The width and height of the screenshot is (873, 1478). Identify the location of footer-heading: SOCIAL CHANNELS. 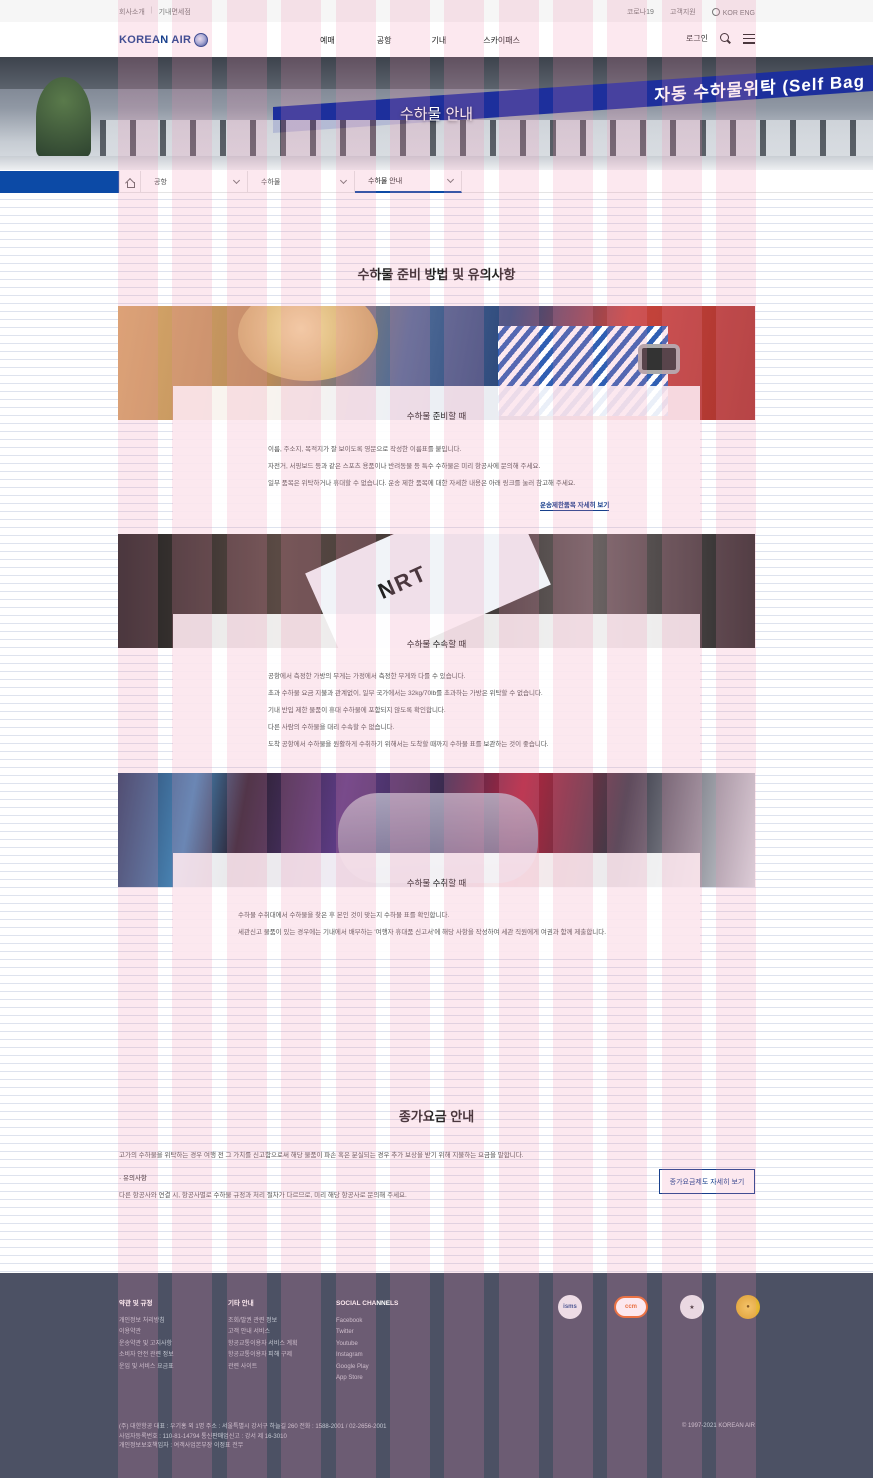
(367, 1303).